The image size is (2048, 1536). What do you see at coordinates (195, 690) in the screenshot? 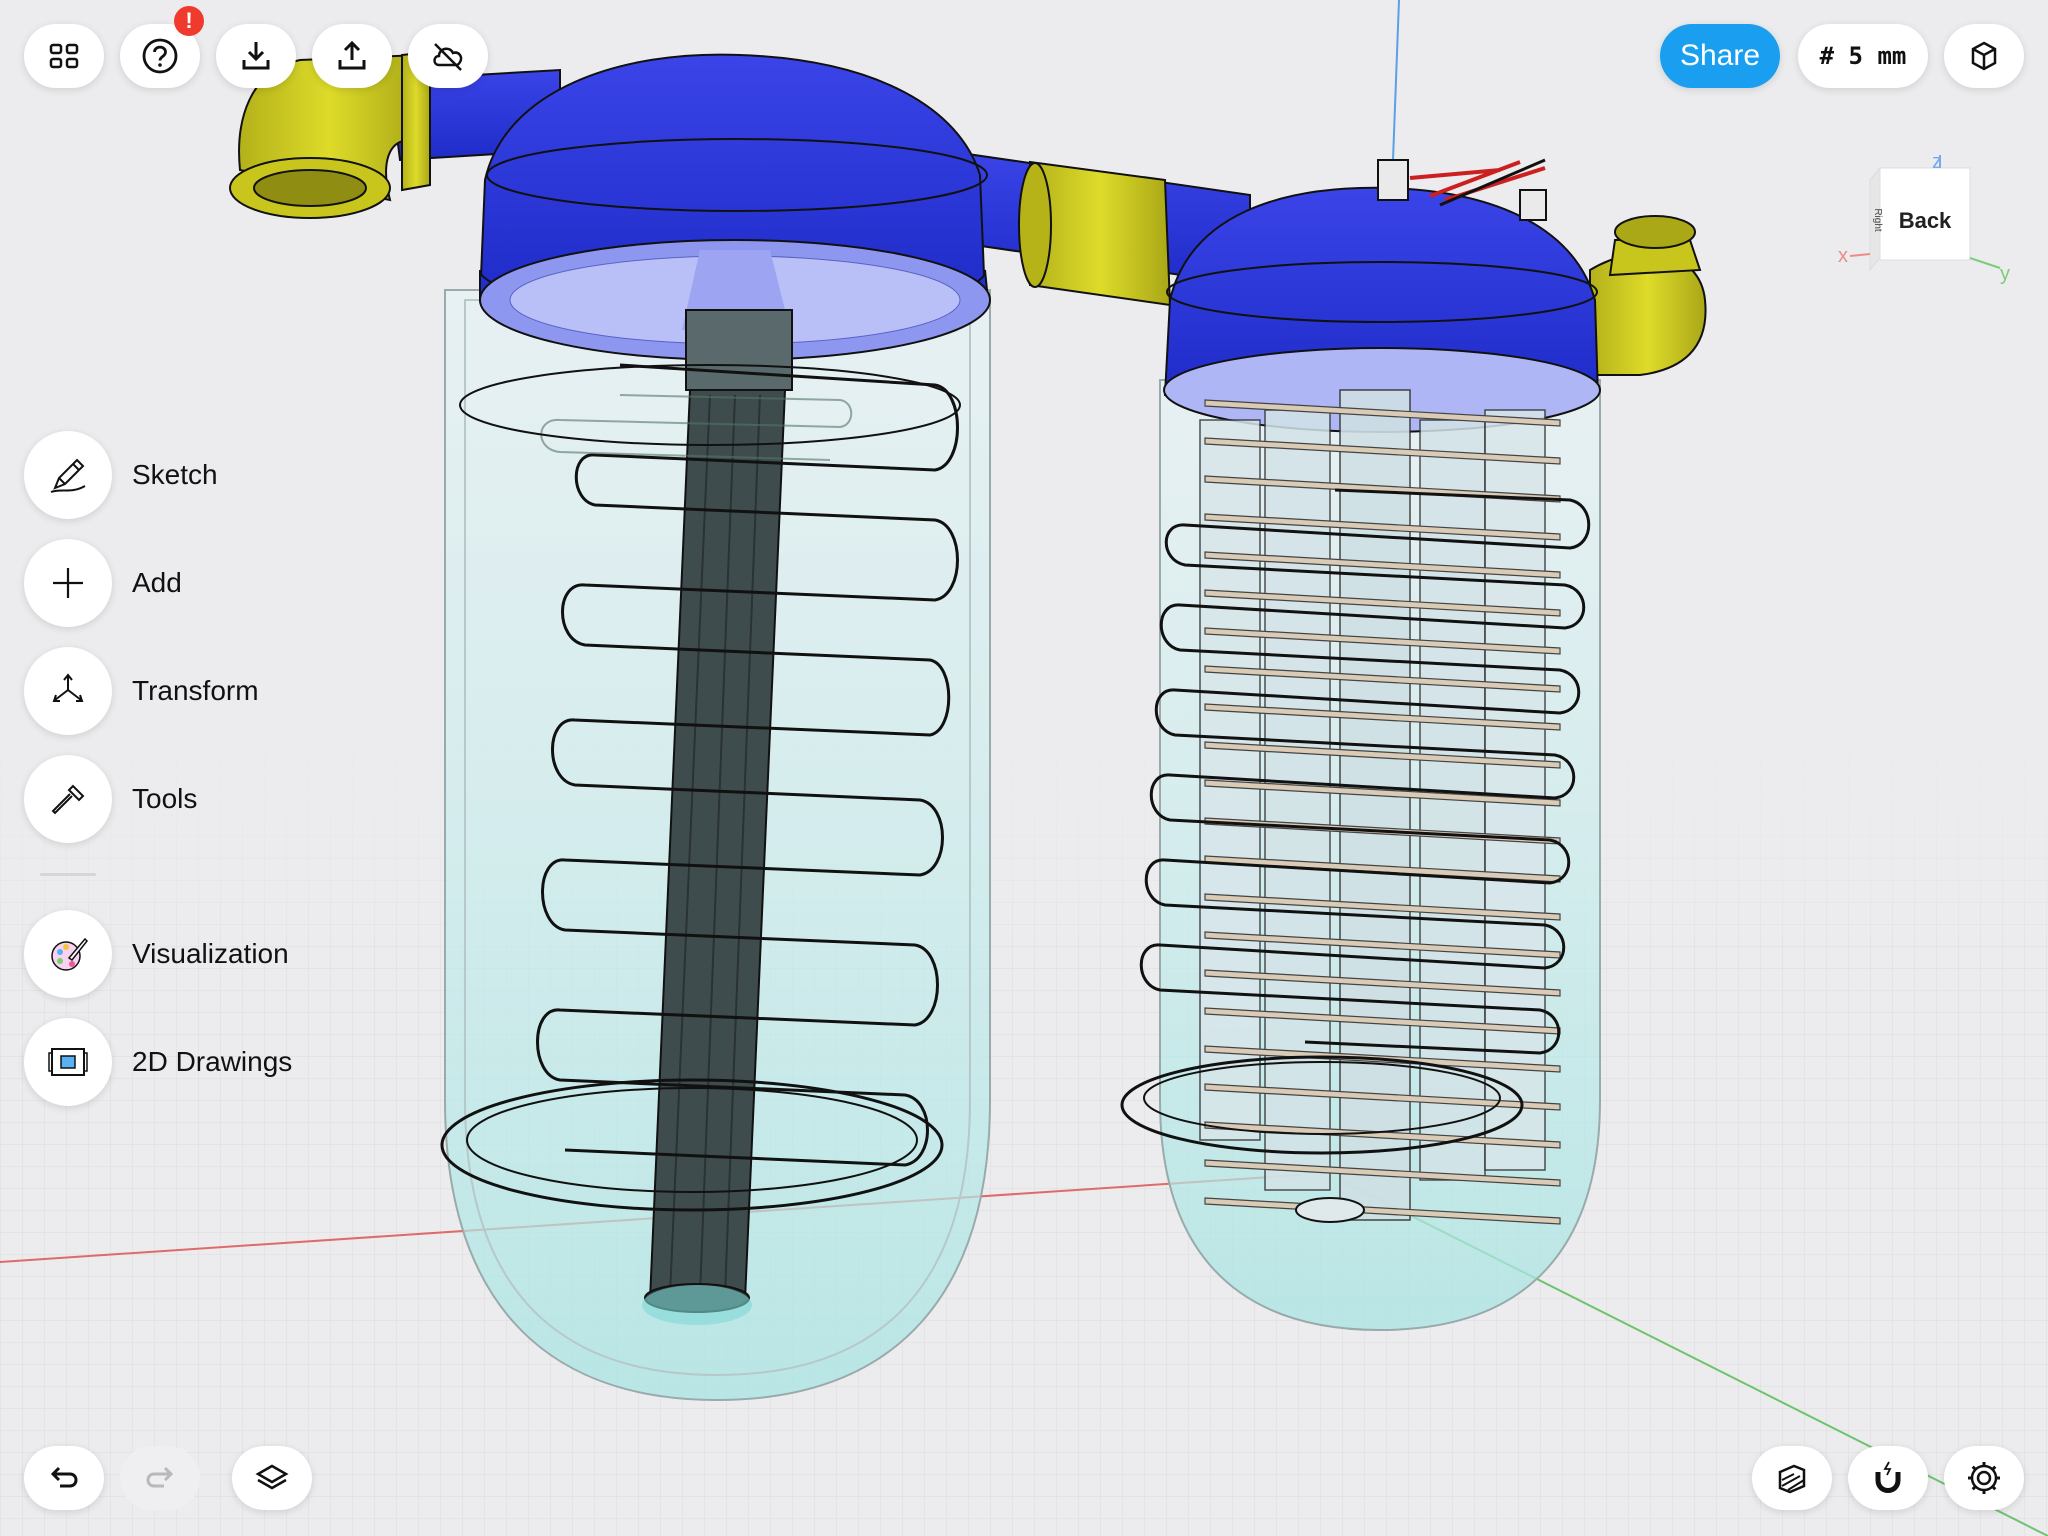
I see `sidebar-item-label: Transform` at bounding box center [195, 690].